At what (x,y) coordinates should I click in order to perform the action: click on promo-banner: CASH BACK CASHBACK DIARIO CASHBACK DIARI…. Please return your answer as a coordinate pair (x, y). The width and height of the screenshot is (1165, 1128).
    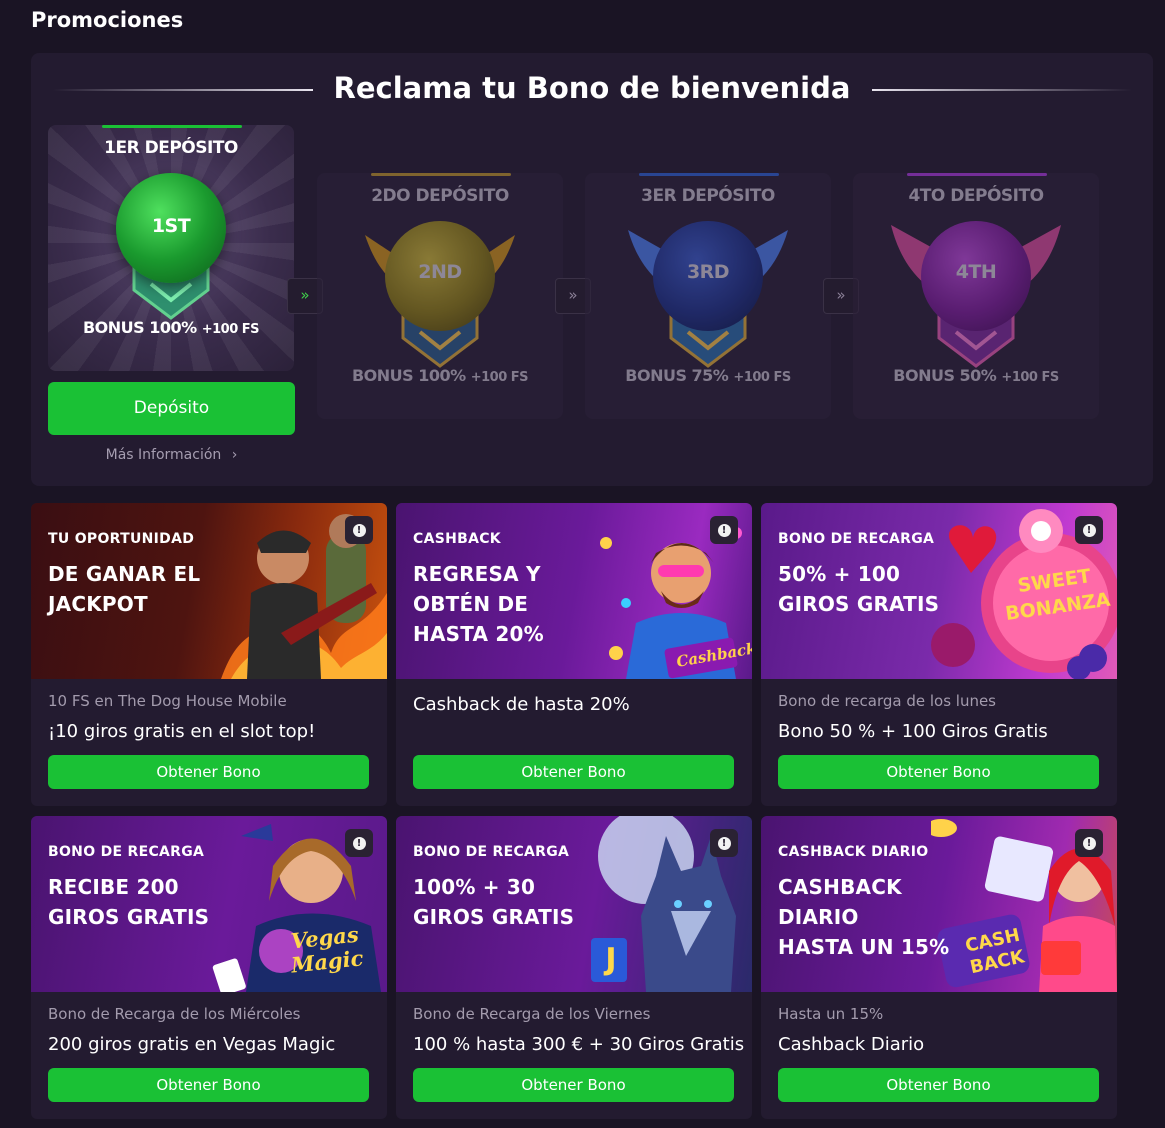
    Looking at the image, I should click on (939, 904).